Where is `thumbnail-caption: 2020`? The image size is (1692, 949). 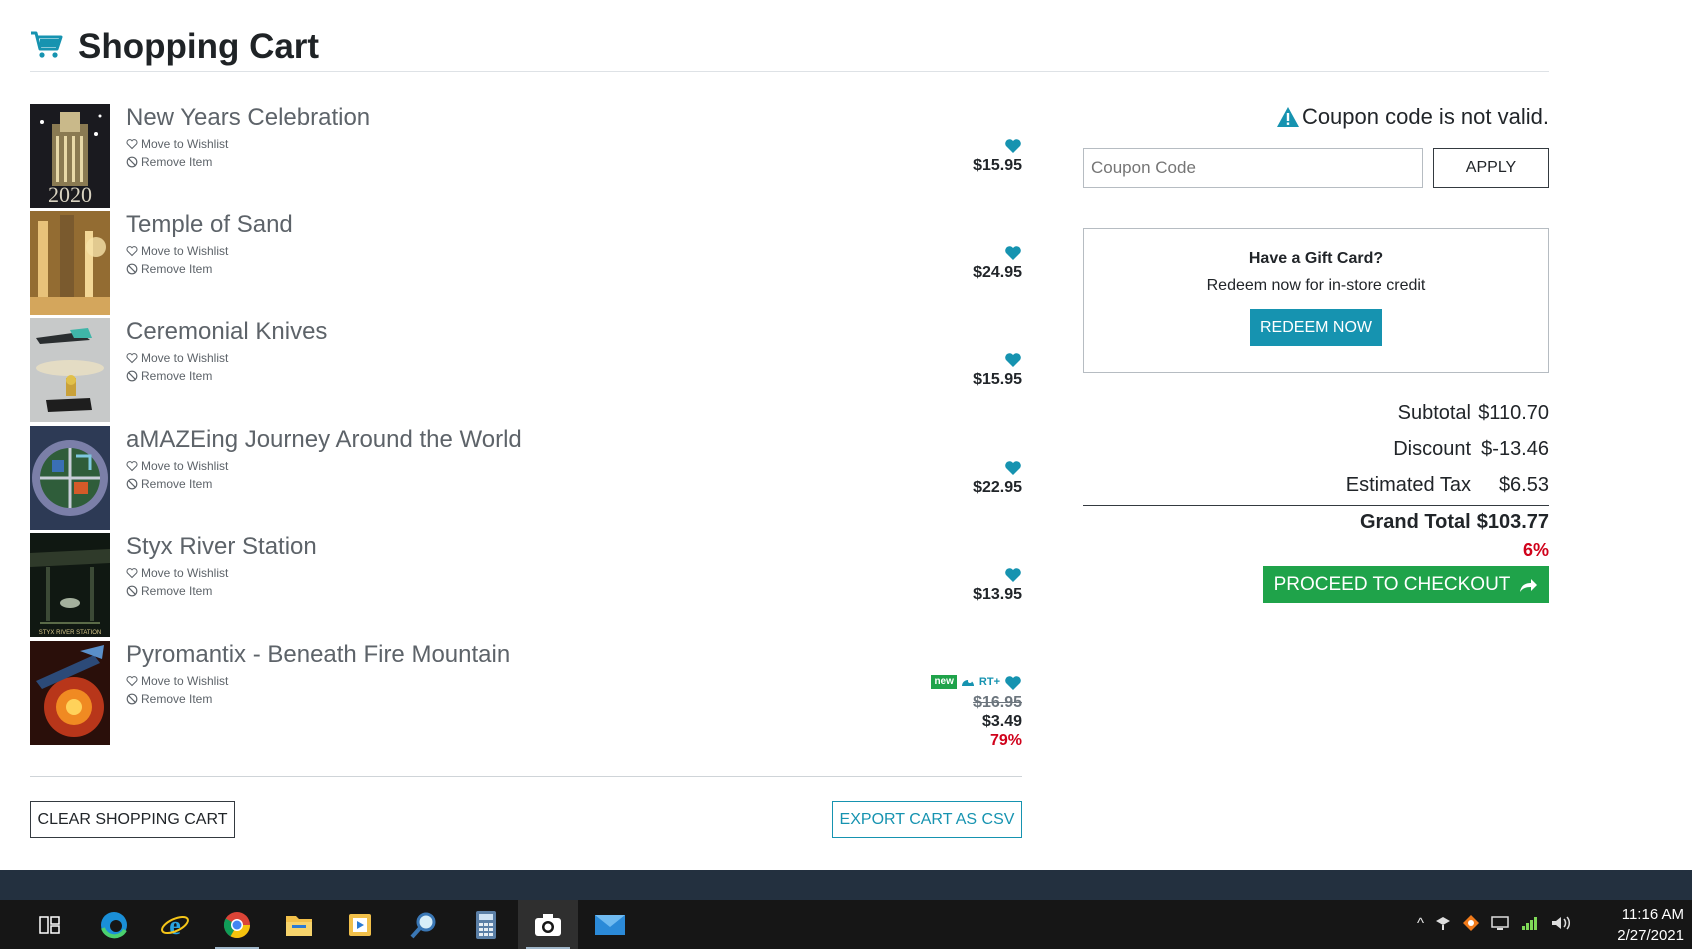
thumbnail-caption: 2020 is located at coordinates (70, 194).